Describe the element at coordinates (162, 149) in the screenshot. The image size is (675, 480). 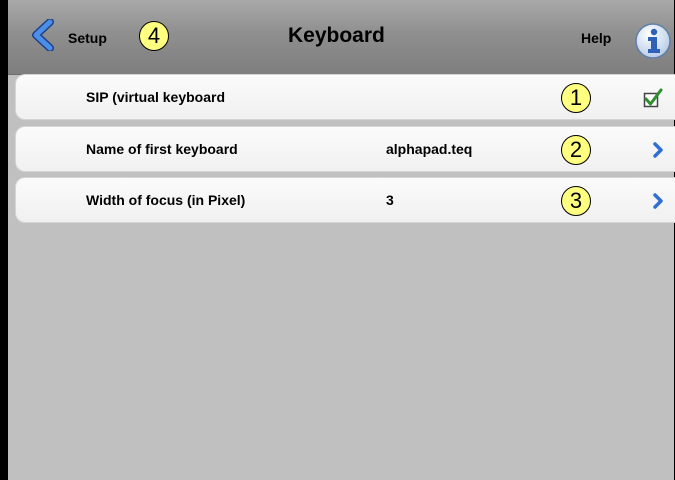
I see `row-label: Name of first keyboard` at that location.